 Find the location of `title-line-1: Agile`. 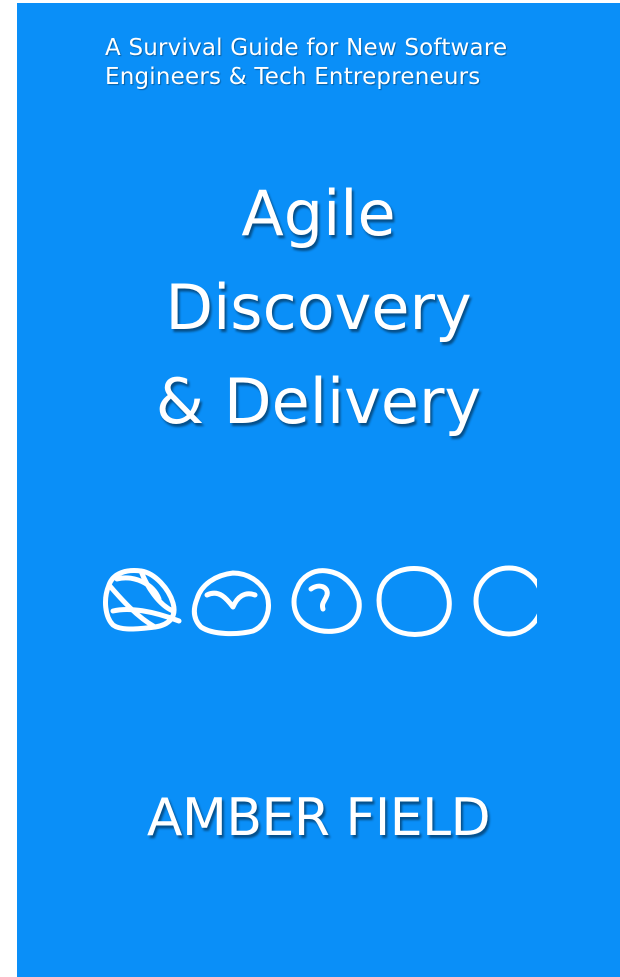

title-line-1: Agile is located at coordinates (318, 213).